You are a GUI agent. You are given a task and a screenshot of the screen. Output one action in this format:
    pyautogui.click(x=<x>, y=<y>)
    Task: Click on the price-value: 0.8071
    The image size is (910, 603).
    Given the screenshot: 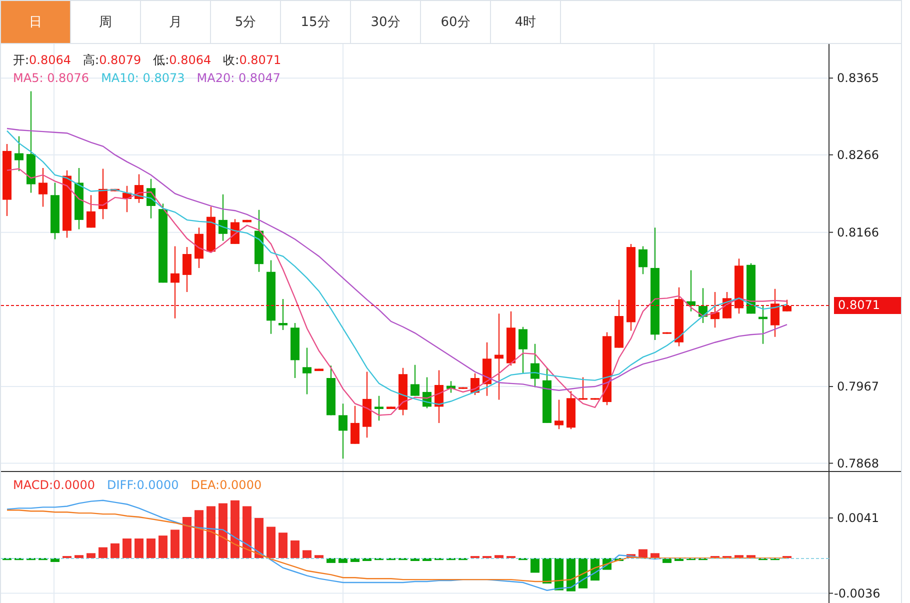 What is the action you would take?
    pyautogui.click(x=260, y=60)
    